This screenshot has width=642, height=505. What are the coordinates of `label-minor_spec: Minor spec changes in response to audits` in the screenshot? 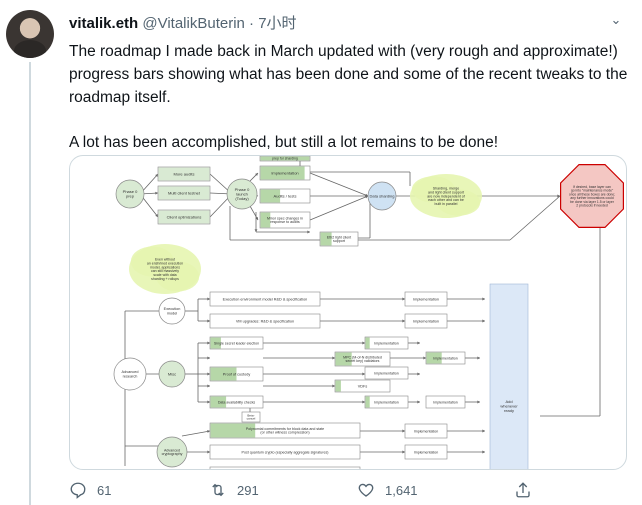 It's located at (285, 220).